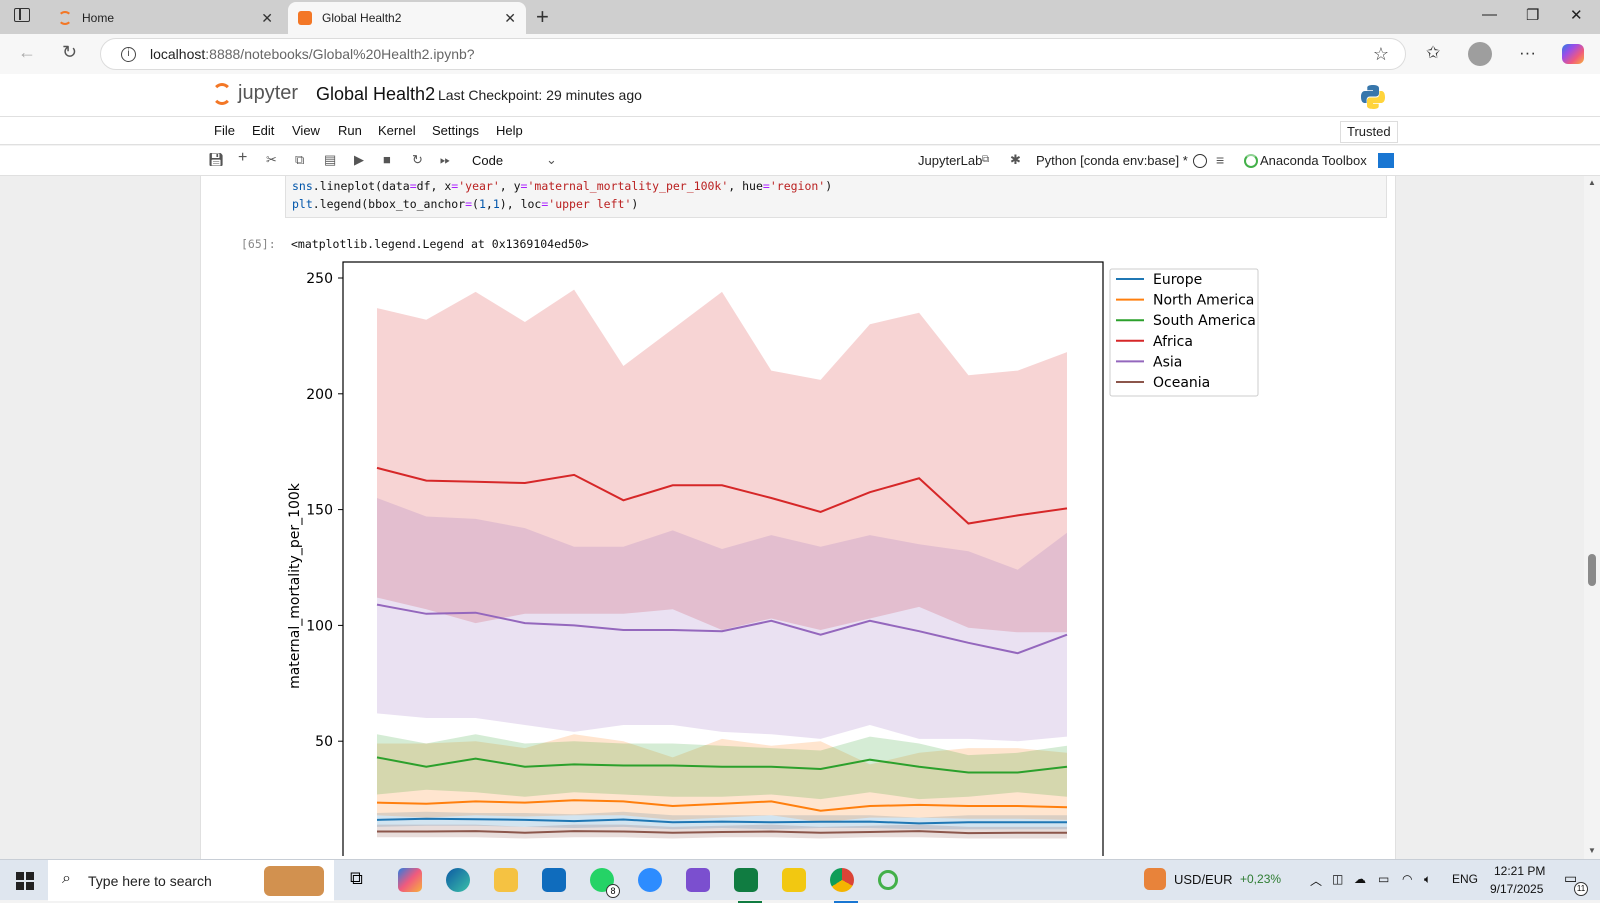  I want to click on jupyter-logo: jupyter, so click(255, 93).